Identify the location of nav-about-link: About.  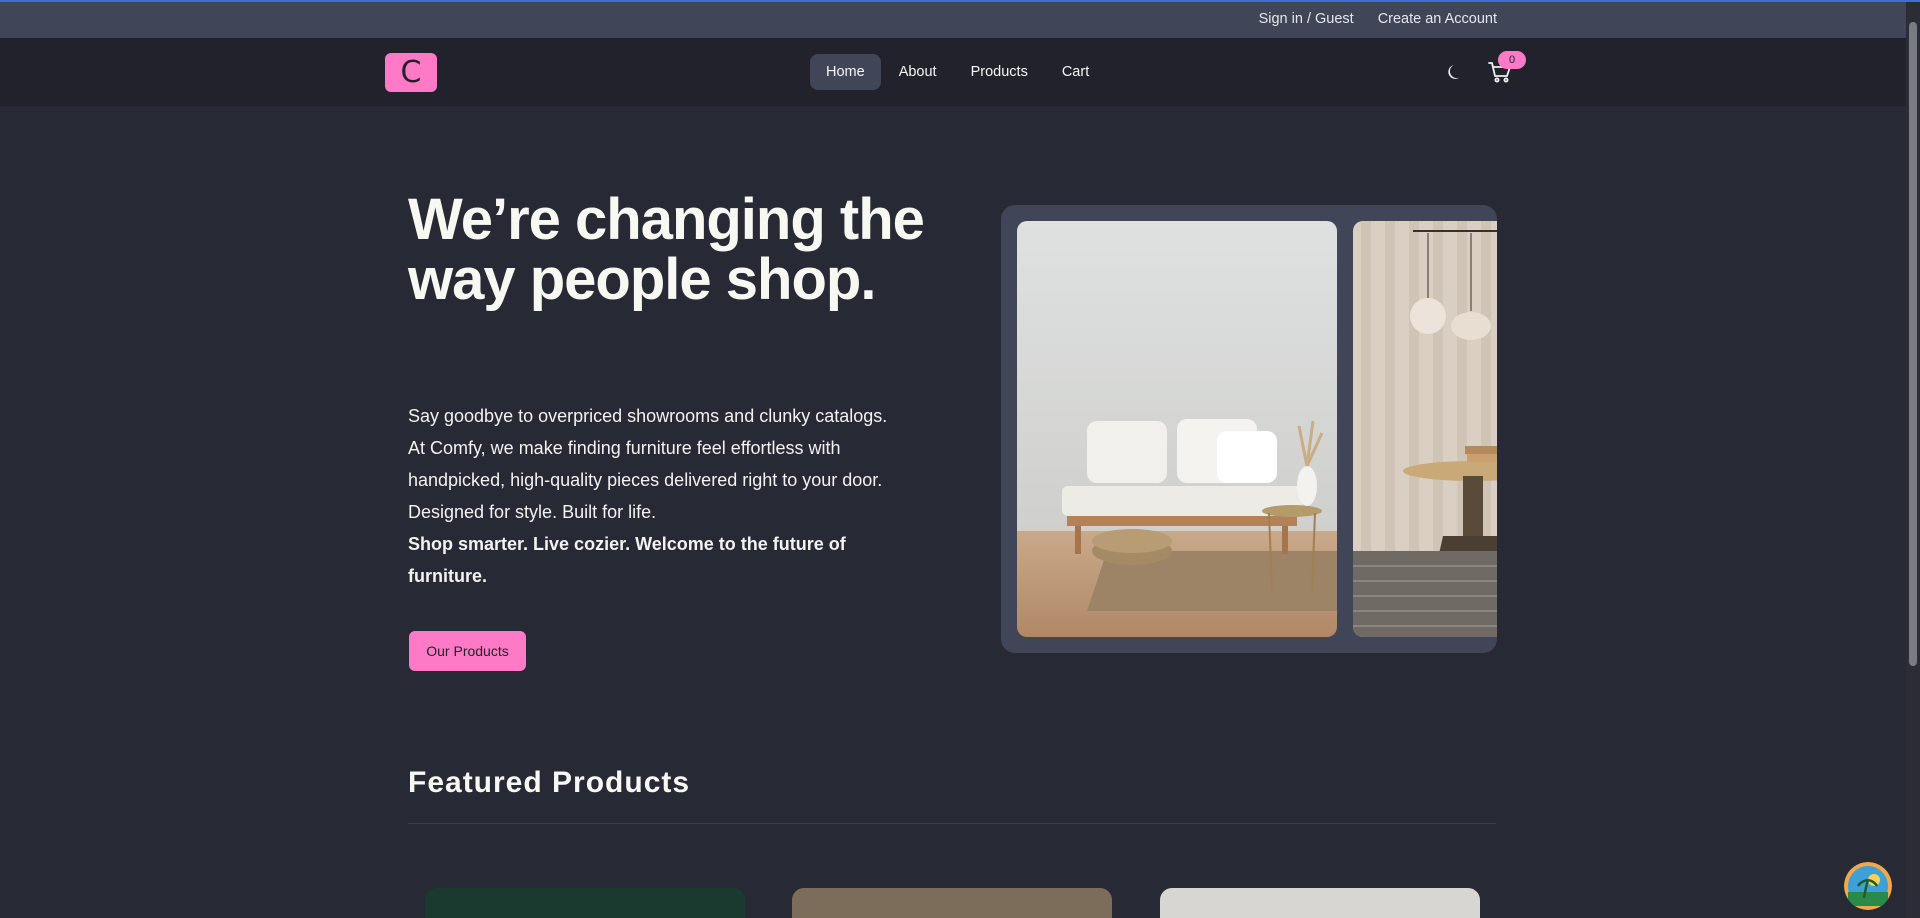
(918, 72).